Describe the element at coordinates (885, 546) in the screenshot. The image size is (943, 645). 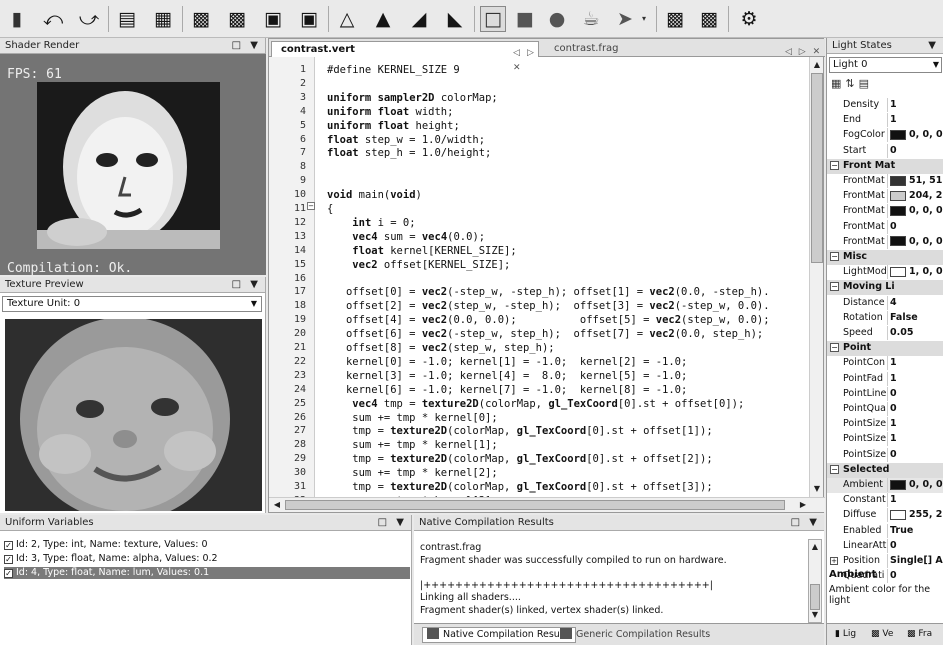
I see `property-row: LinearAtt 0` at that location.